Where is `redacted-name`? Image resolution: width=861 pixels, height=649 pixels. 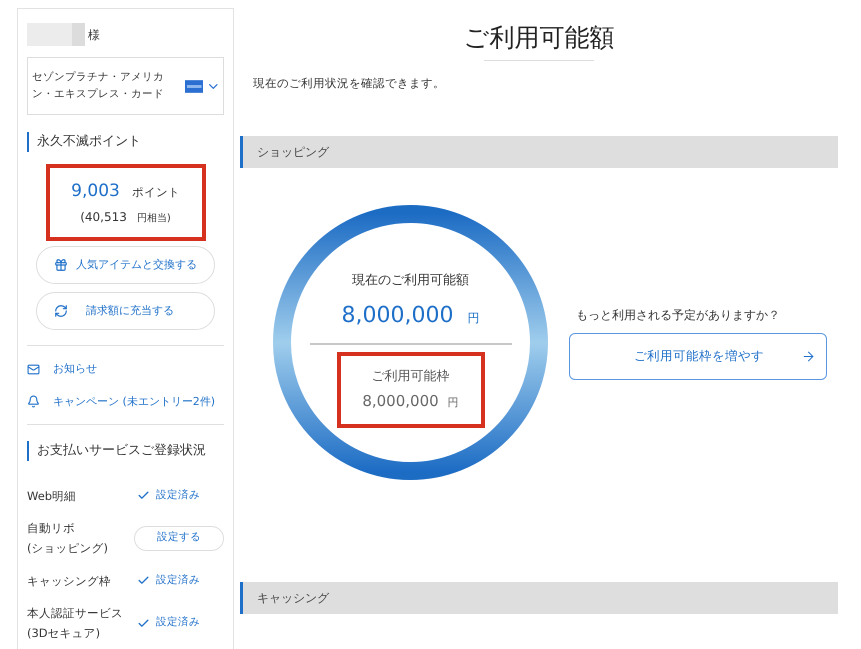
redacted-name is located at coordinates (56, 34).